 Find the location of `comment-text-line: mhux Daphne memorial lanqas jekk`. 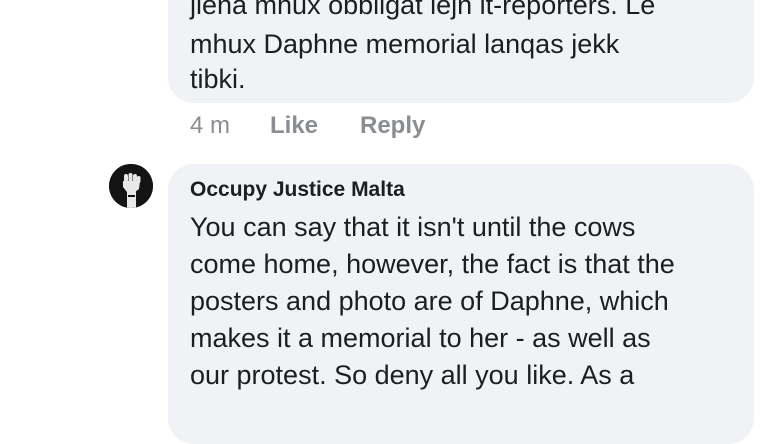

comment-text-line: mhux Daphne memorial lanqas jekk is located at coordinates (405, 44).